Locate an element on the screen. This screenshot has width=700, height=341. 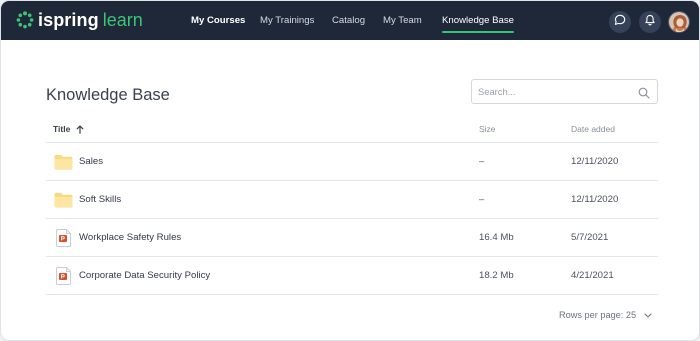
ispring-learn-logo: ispring learn is located at coordinates (79, 20).